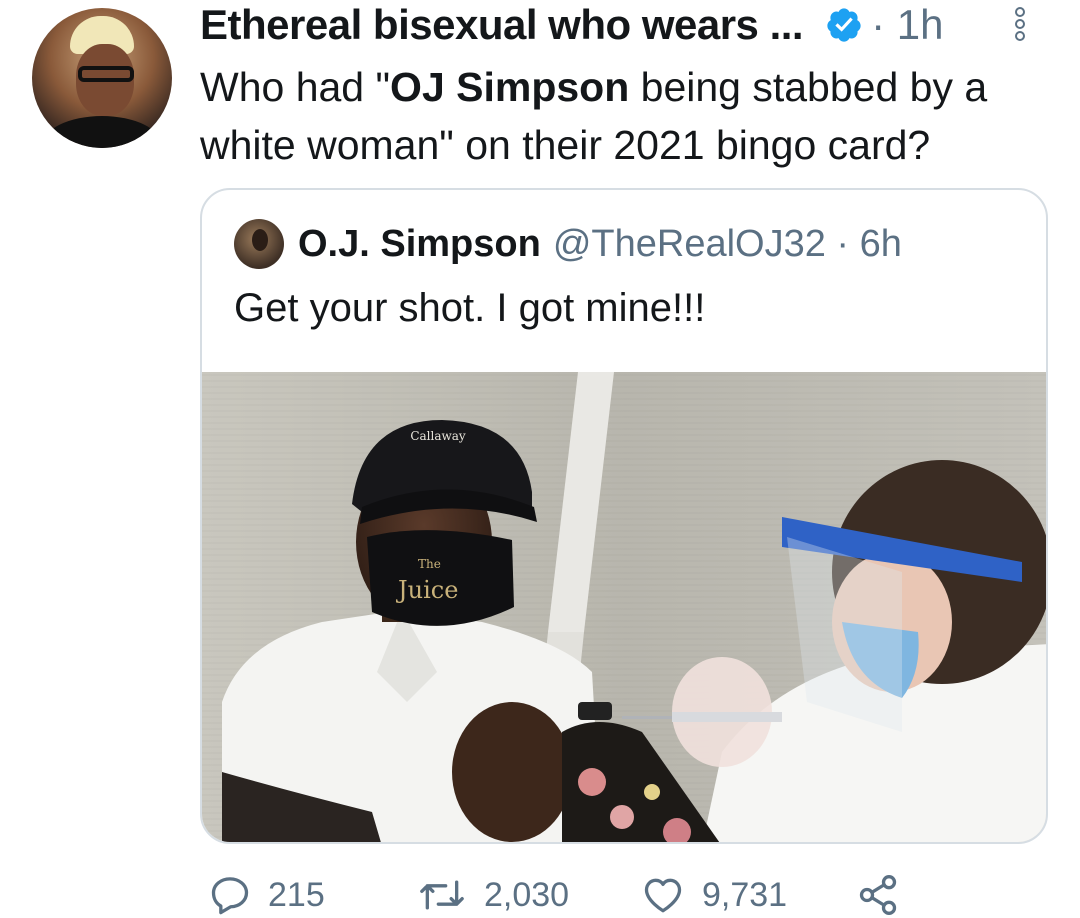 This screenshot has height=918, width=1080. I want to click on mask-text-small: The, so click(429, 564).